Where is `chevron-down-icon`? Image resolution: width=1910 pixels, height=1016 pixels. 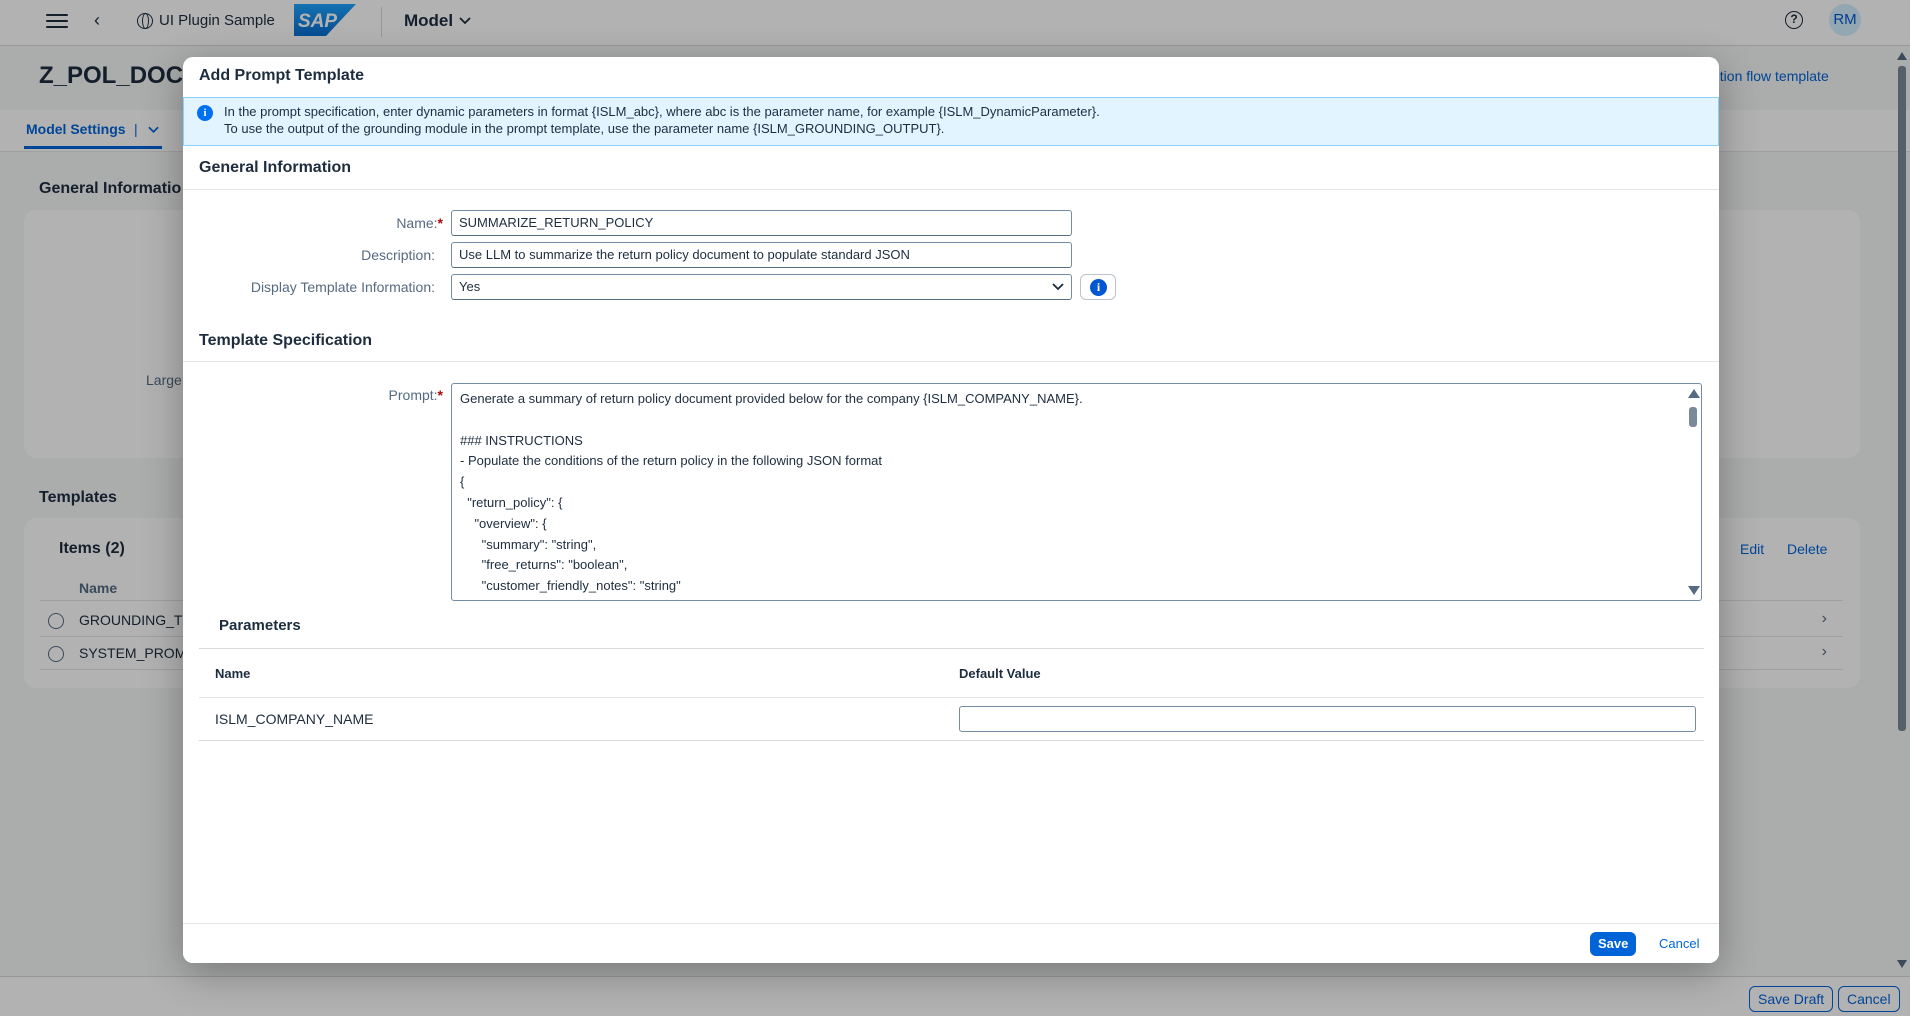 chevron-down-icon is located at coordinates (1058, 287).